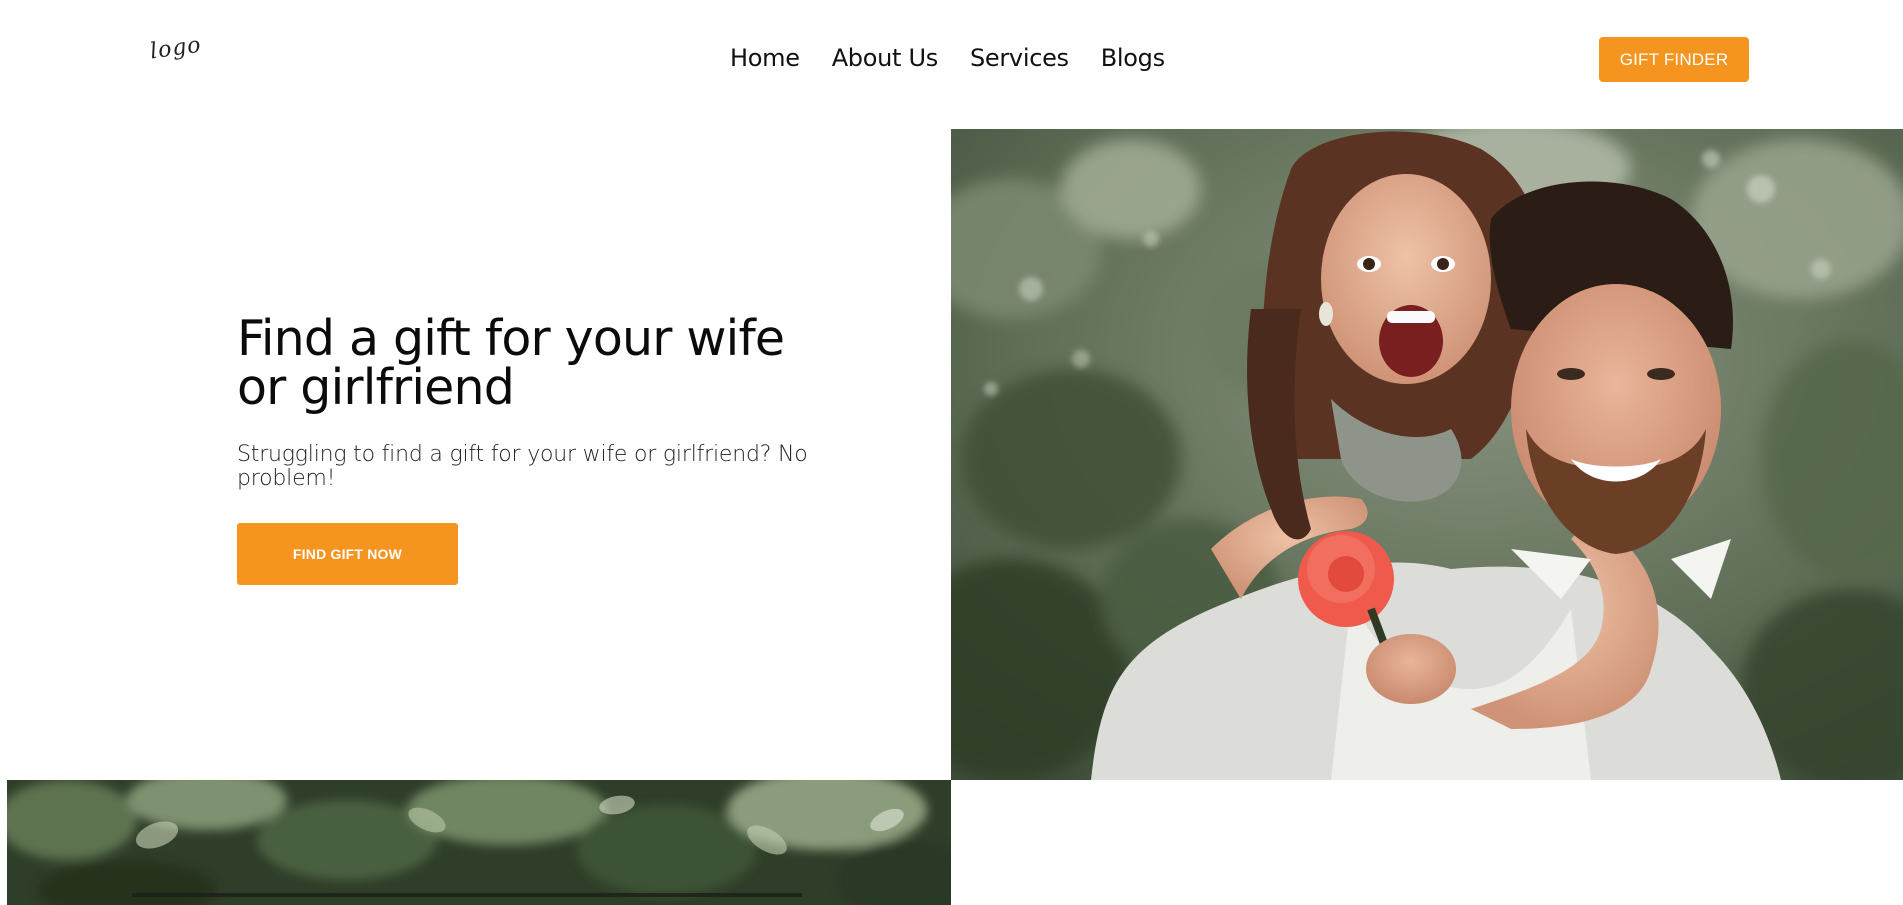  I want to click on hero-title: Find a gift for your wife or girlfriend, so click(511, 363).